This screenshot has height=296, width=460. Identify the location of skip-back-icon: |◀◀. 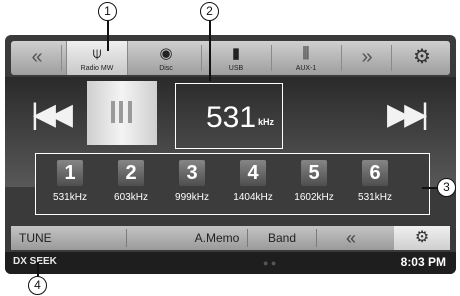
(52, 114).